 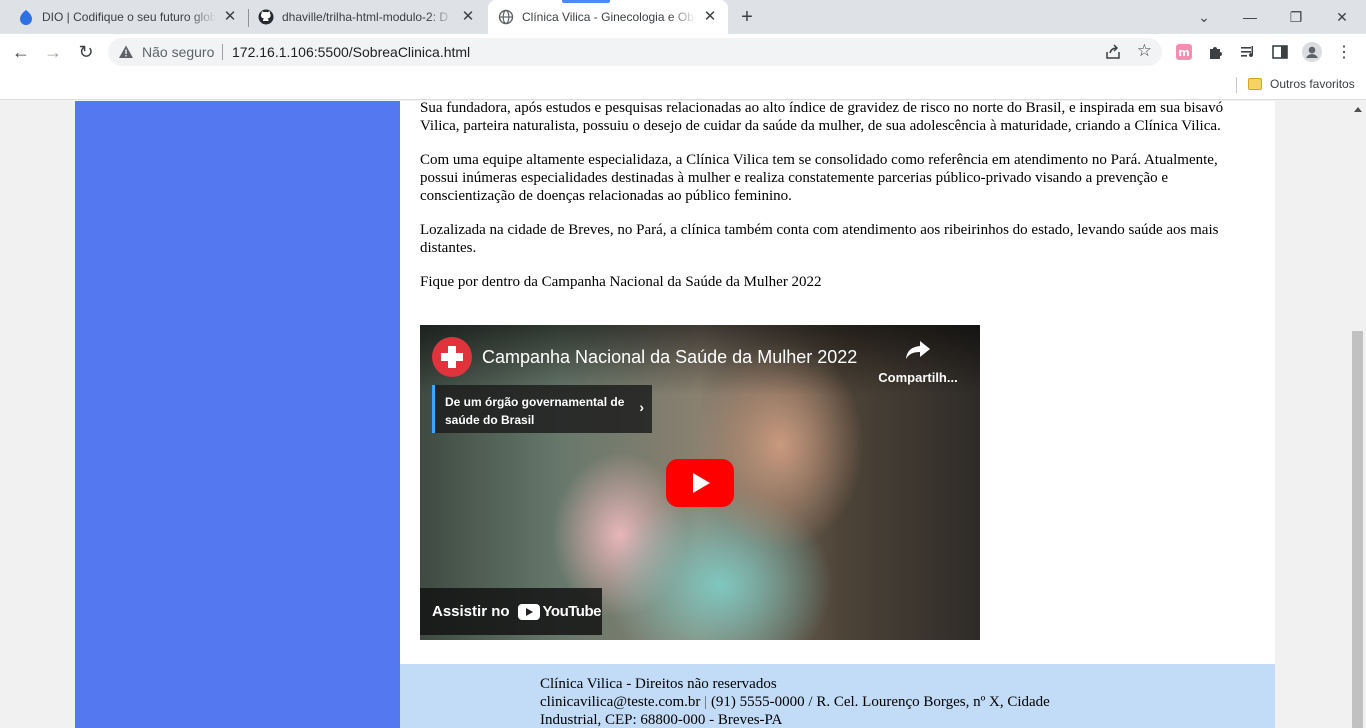 What do you see at coordinates (572, 611) in the screenshot?
I see `youtube-wordmark: YouTube` at bounding box center [572, 611].